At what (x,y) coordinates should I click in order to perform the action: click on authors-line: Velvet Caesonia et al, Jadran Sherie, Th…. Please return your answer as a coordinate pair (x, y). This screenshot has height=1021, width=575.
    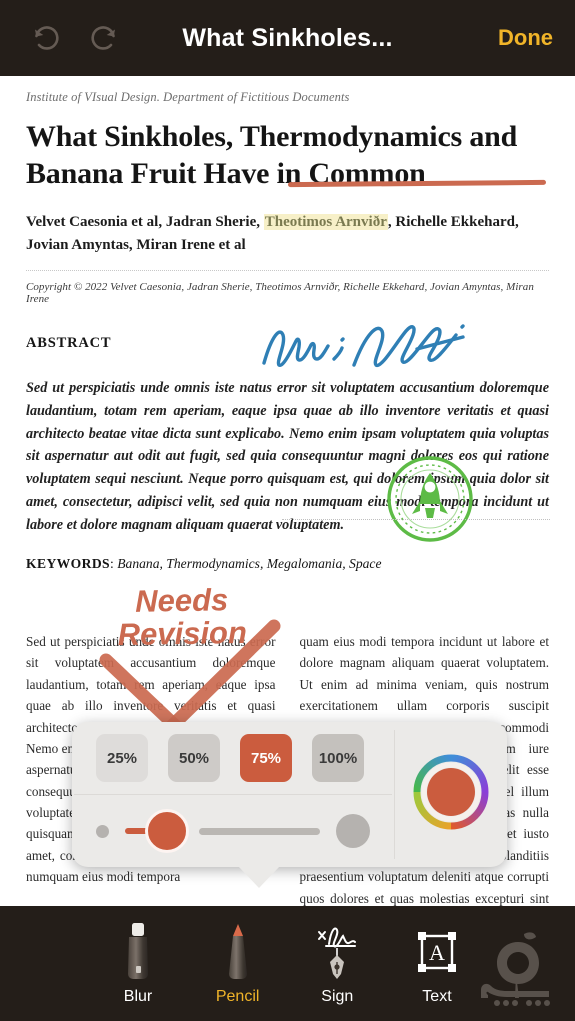
    Looking at the image, I should click on (287, 233).